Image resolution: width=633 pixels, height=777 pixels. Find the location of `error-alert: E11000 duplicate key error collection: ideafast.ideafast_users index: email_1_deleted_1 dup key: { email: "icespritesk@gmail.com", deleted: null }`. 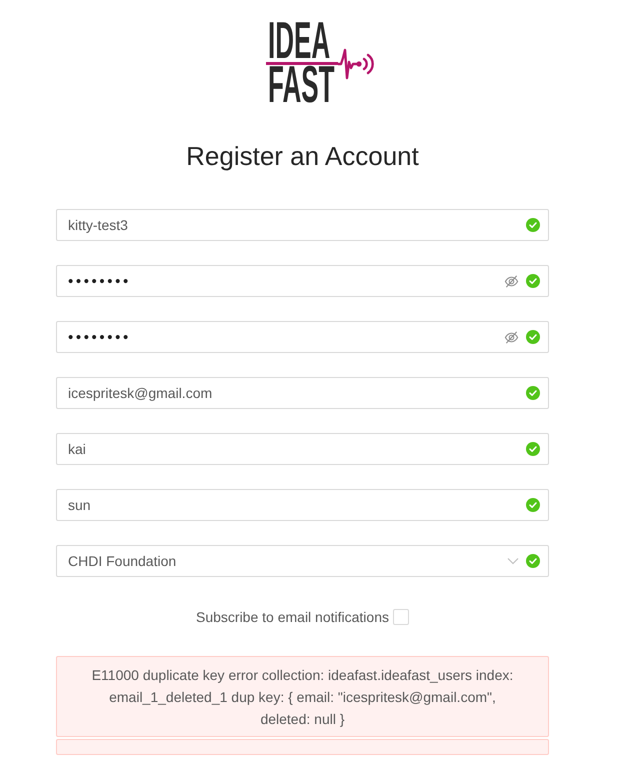

error-alert: E11000 duplicate key error collection: ideafast.ideafast_users index: email_1_deleted_1 dup key: { email: "icespritesk@gmail.com", deleted: null } is located at coordinates (302, 696).